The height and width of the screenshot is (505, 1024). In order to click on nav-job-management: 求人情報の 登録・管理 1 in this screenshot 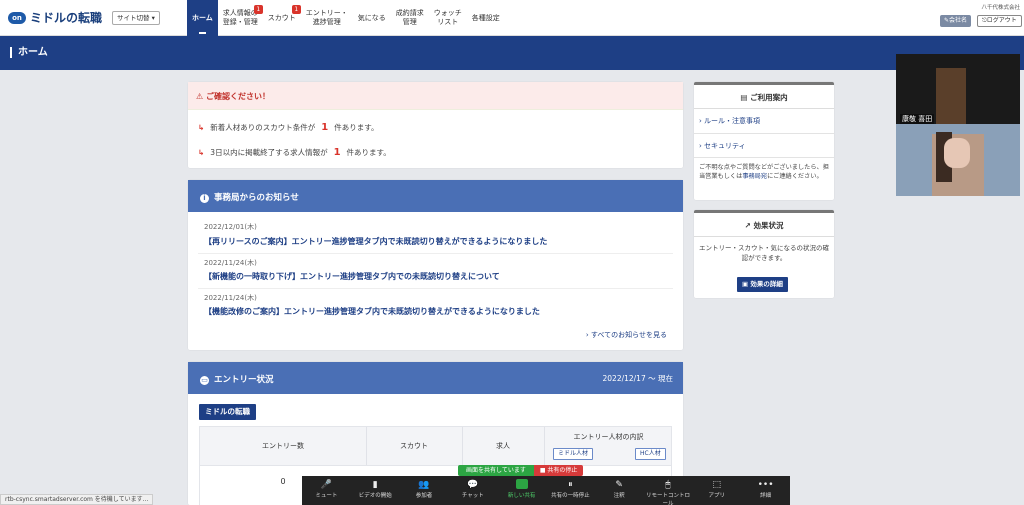, I will do `click(240, 18)`.